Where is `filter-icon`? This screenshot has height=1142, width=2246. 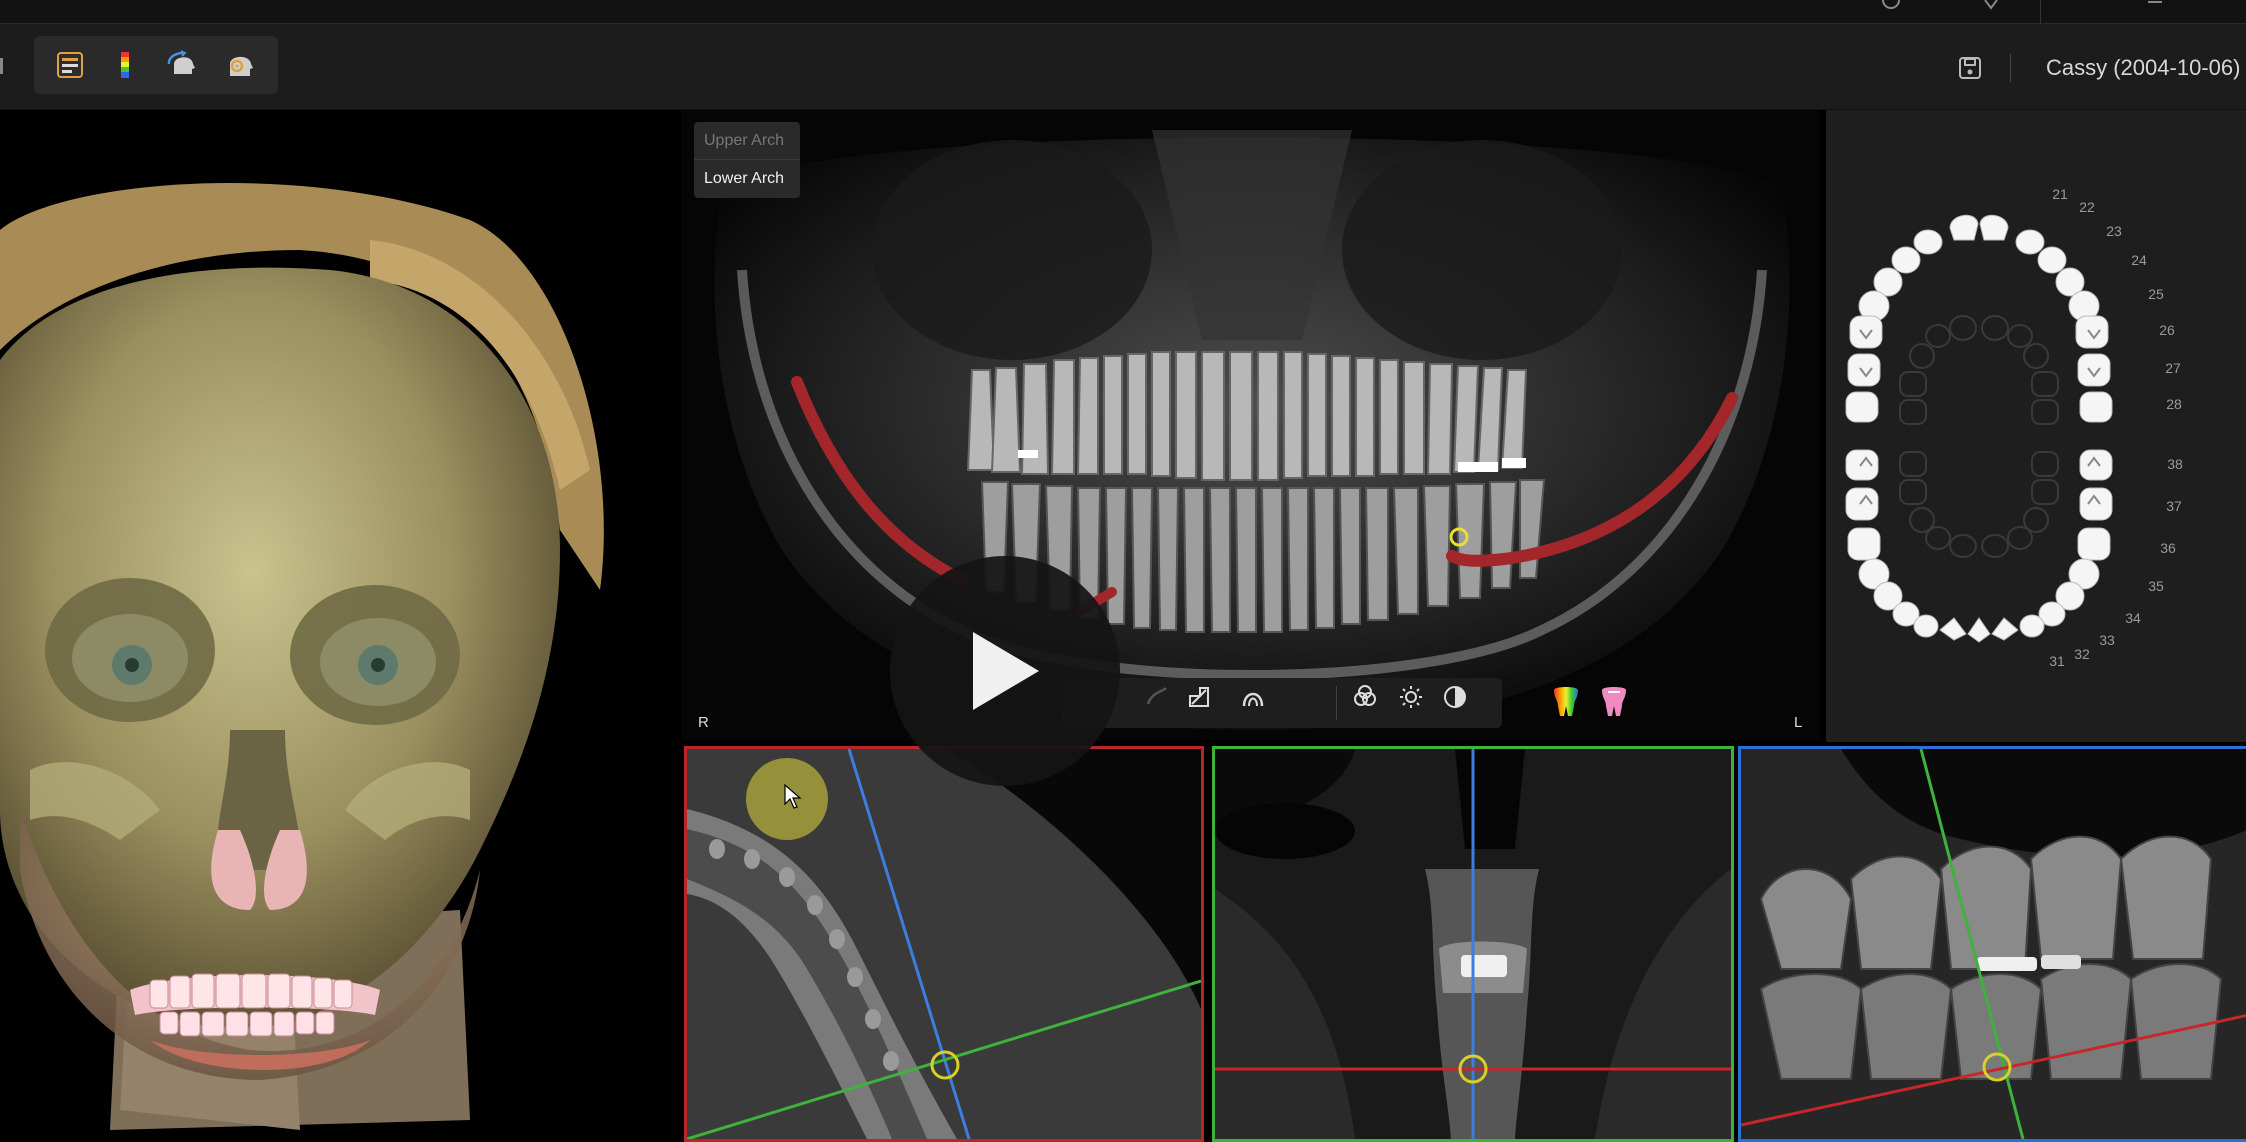 filter-icon is located at coordinates (1365, 695).